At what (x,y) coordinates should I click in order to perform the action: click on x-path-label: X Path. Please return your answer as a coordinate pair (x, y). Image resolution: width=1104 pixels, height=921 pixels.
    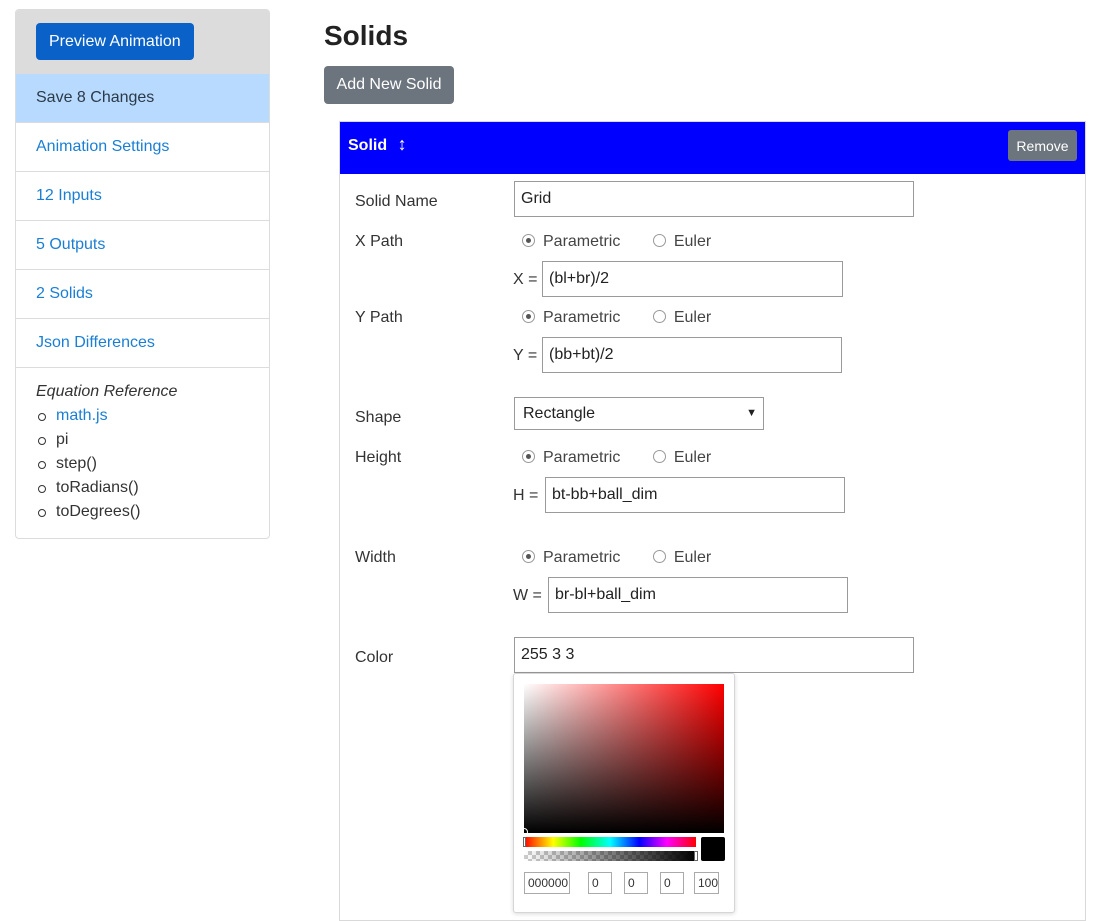
    Looking at the image, I should click on (379, 241).